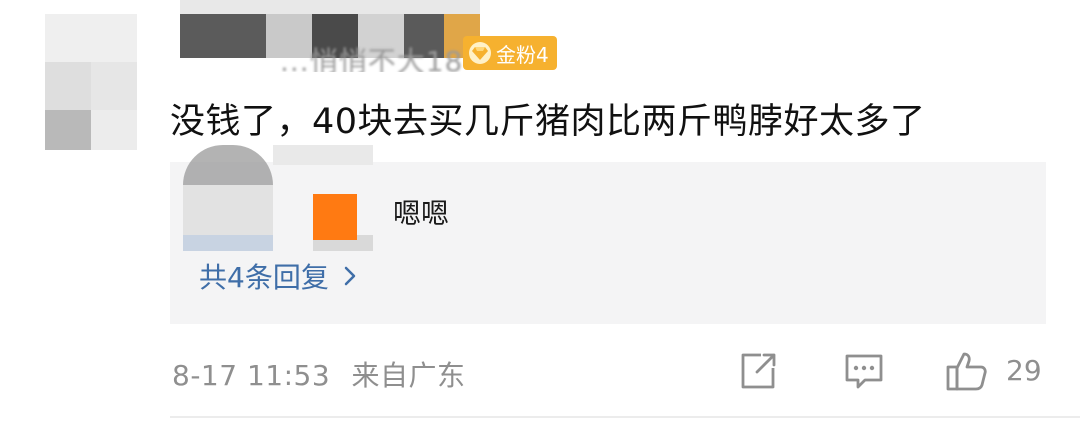  I want to click on comment-text: 没钱了，40块去买几斤猪肉比两斤鸭脖好太多了, so click(548, 122).